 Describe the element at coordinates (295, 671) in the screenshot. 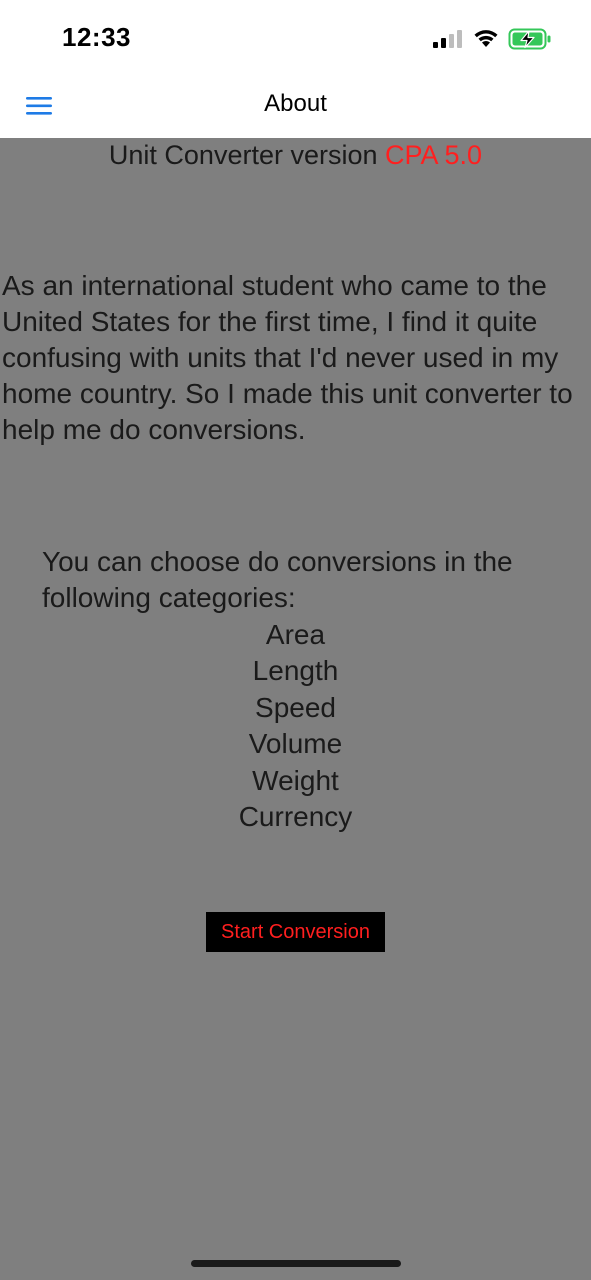

I see `category-item-length: Length` at that location.